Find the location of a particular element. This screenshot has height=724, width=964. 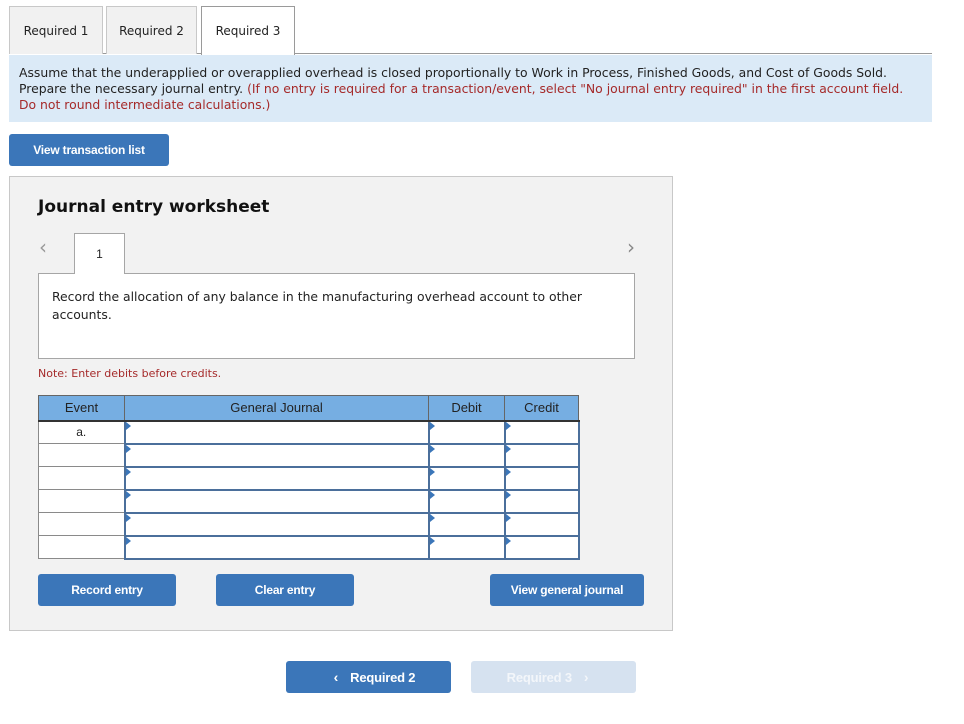

debit-credit-note: Note: Enter debits before credits. is located at coordinates (130, 373).